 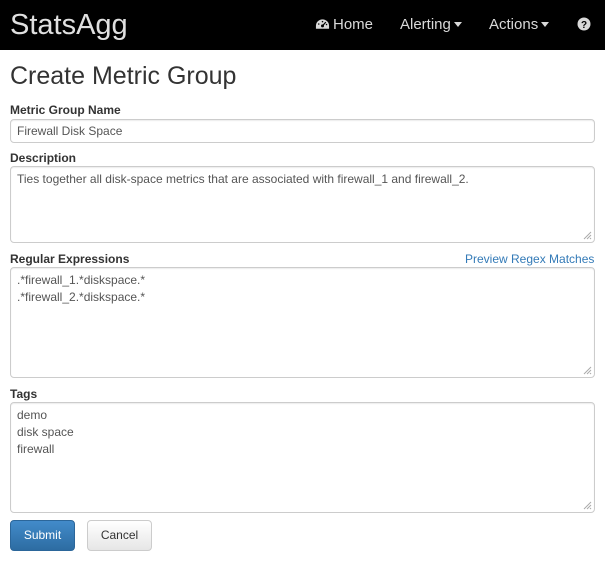 I want to click on question-circle-icon: ?, so click(x=584, y=24).